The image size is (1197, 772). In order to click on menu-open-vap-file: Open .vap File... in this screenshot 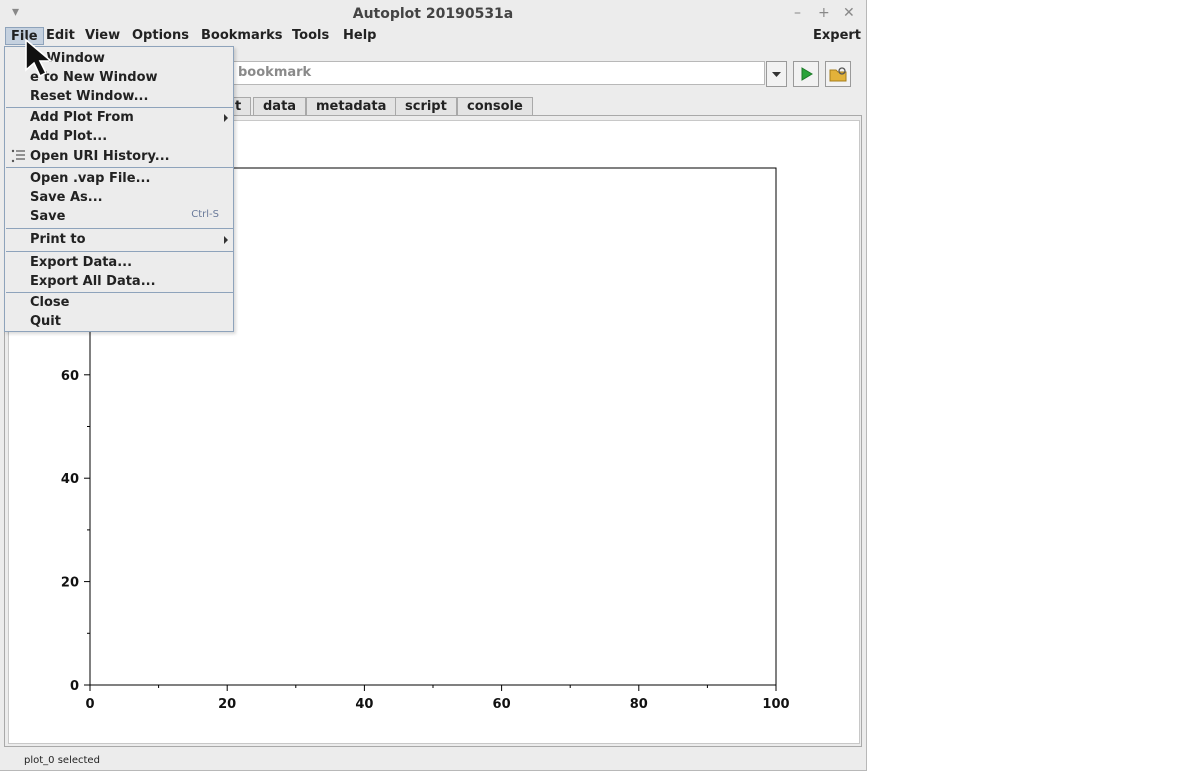, I will do `click(90, 178)`.